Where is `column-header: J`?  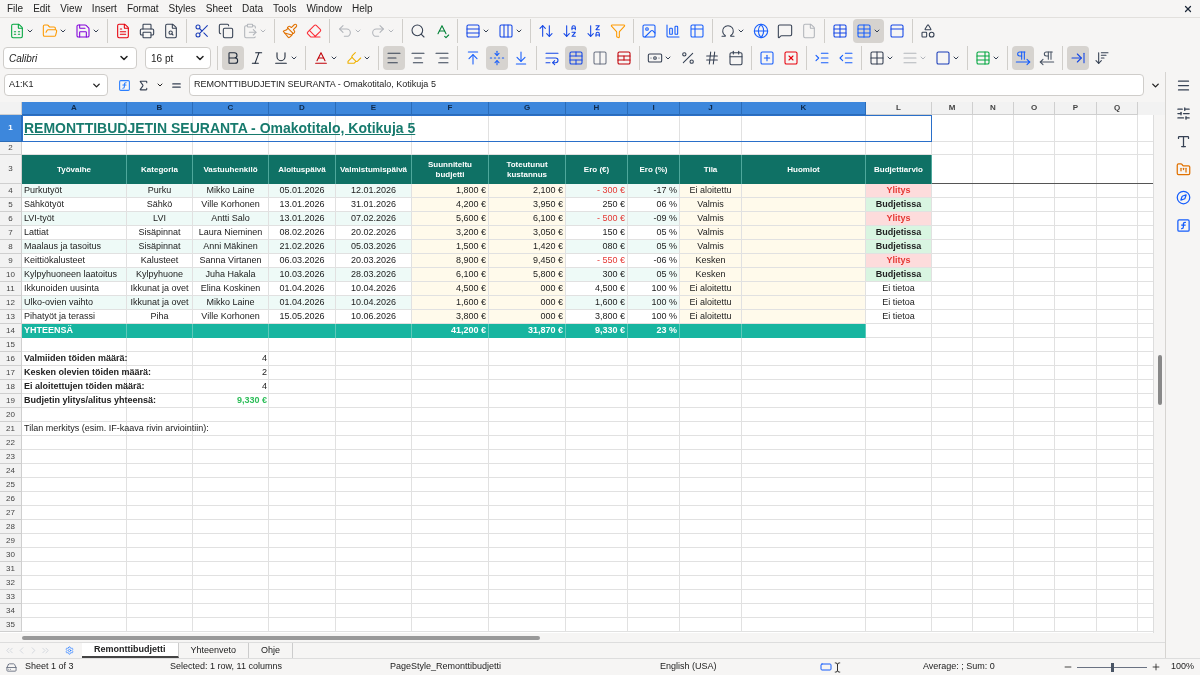
column-header: J is located at coordinates (711, 108).